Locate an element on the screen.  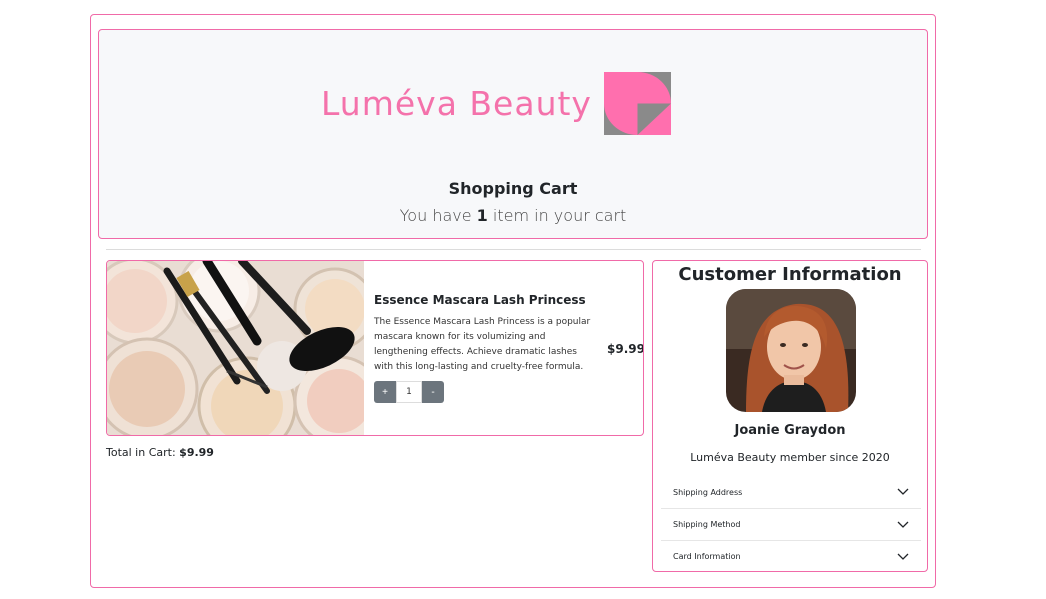
increase-quantity-button: + is located at coordinates (385, 392).